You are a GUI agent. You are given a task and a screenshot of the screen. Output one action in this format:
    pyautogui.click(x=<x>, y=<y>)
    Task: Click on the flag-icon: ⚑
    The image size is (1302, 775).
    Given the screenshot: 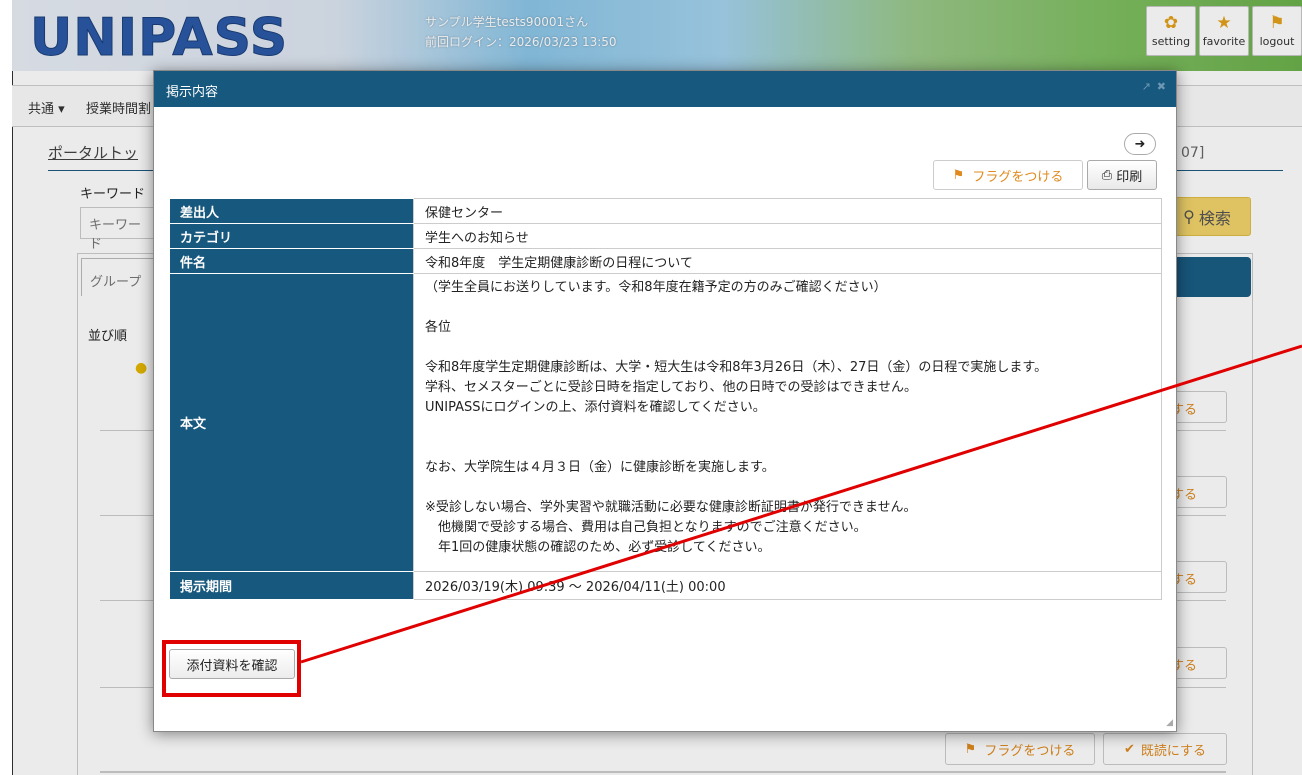 What is the action you would take?
    pyautogui.click(x=958, y=175)
    